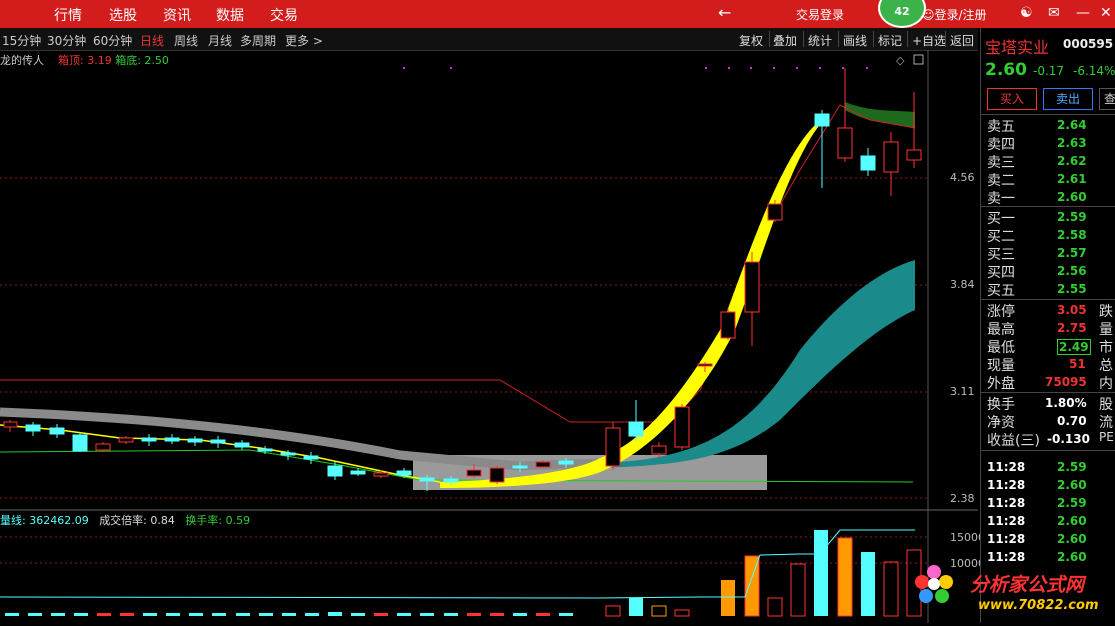  I want to click on volume-ratio-label: 成交倍率: 0.84, so click(137, 520).